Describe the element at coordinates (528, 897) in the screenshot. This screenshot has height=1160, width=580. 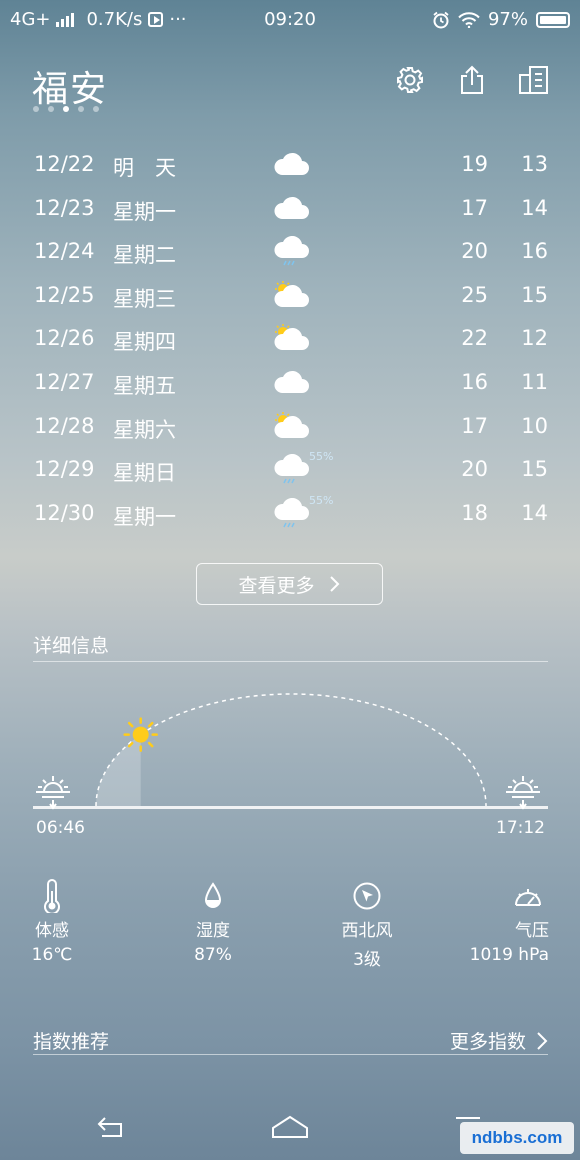
I see `barometer-icon` at that location.